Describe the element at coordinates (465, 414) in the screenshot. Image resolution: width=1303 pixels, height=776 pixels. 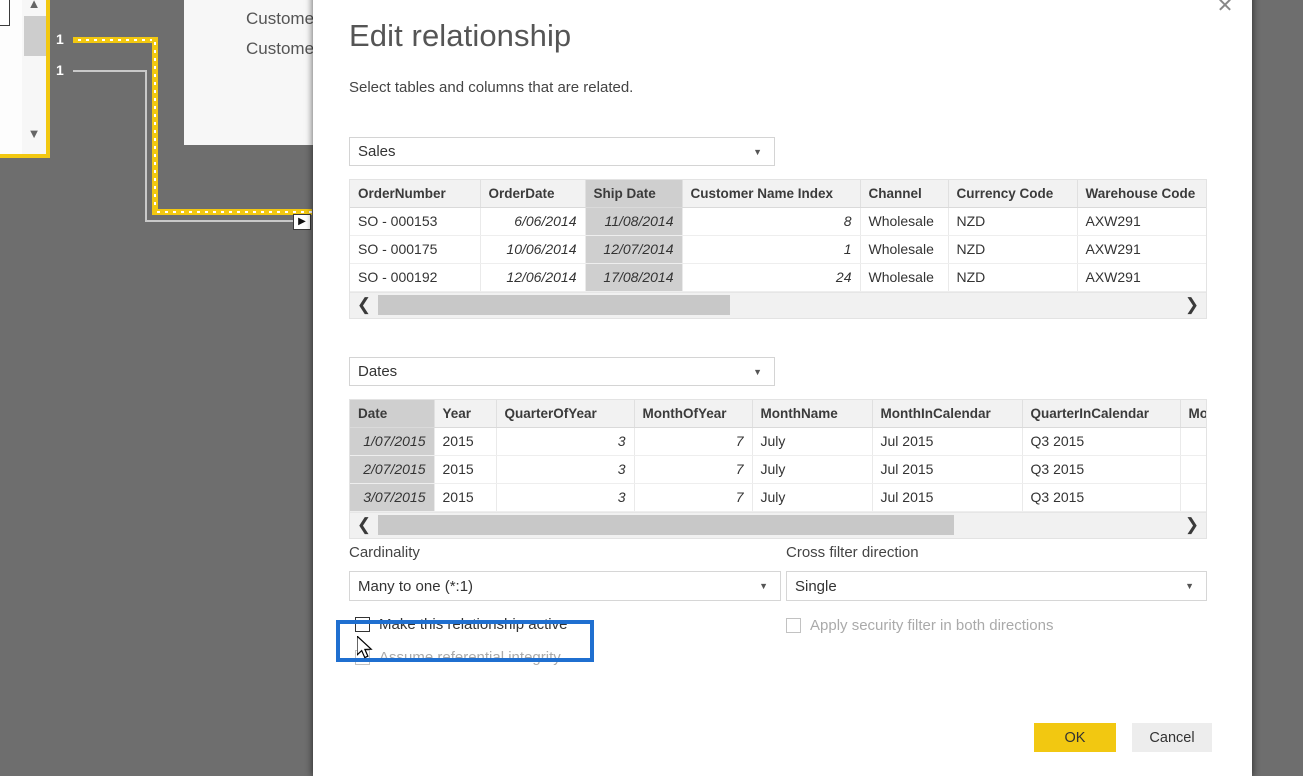
I see `to-col-header-year: Year` at that location.